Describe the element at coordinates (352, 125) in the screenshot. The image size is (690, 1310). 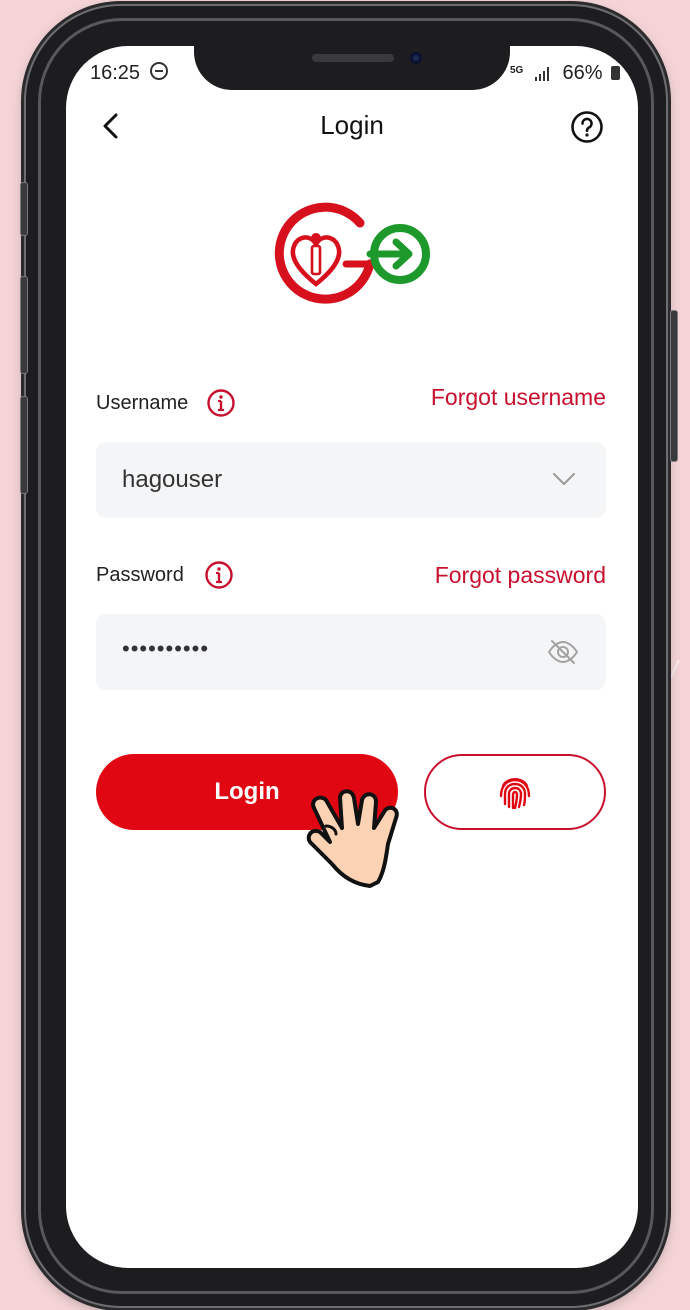
I see `page-title: Login` at that location.